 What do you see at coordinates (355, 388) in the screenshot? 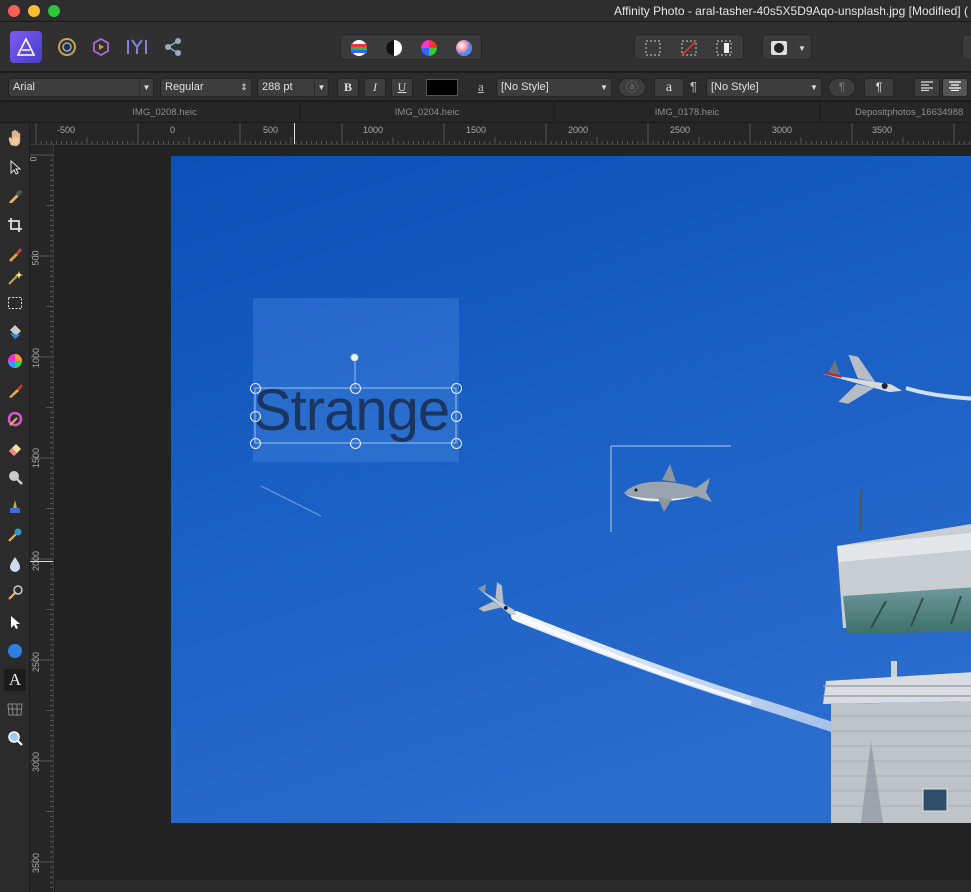
I see `resize-handle-top` at bounding box center [355, 388].